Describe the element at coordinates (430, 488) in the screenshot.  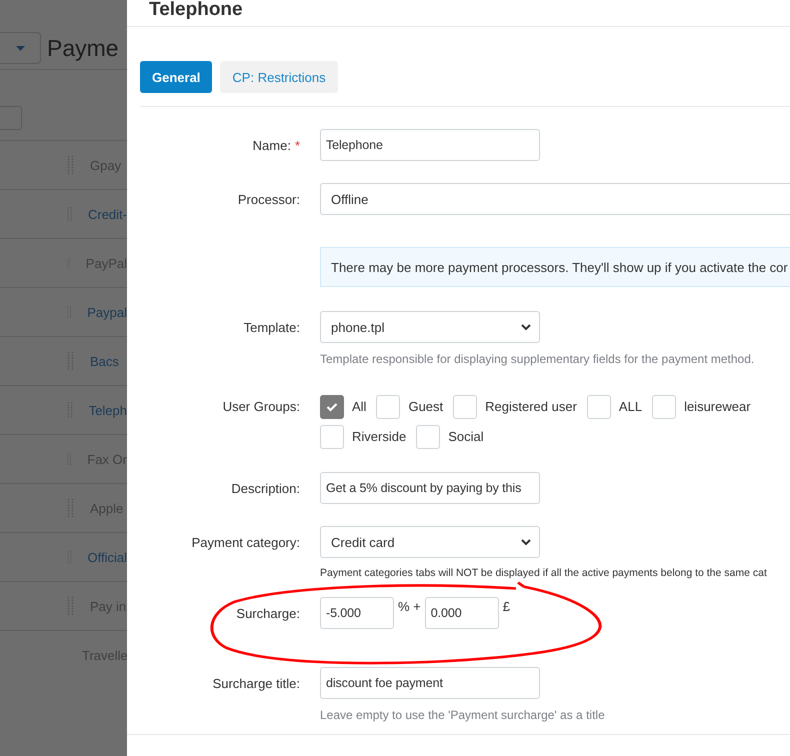
I see `description-input: Get a 5% discount by paying by this` at that location.